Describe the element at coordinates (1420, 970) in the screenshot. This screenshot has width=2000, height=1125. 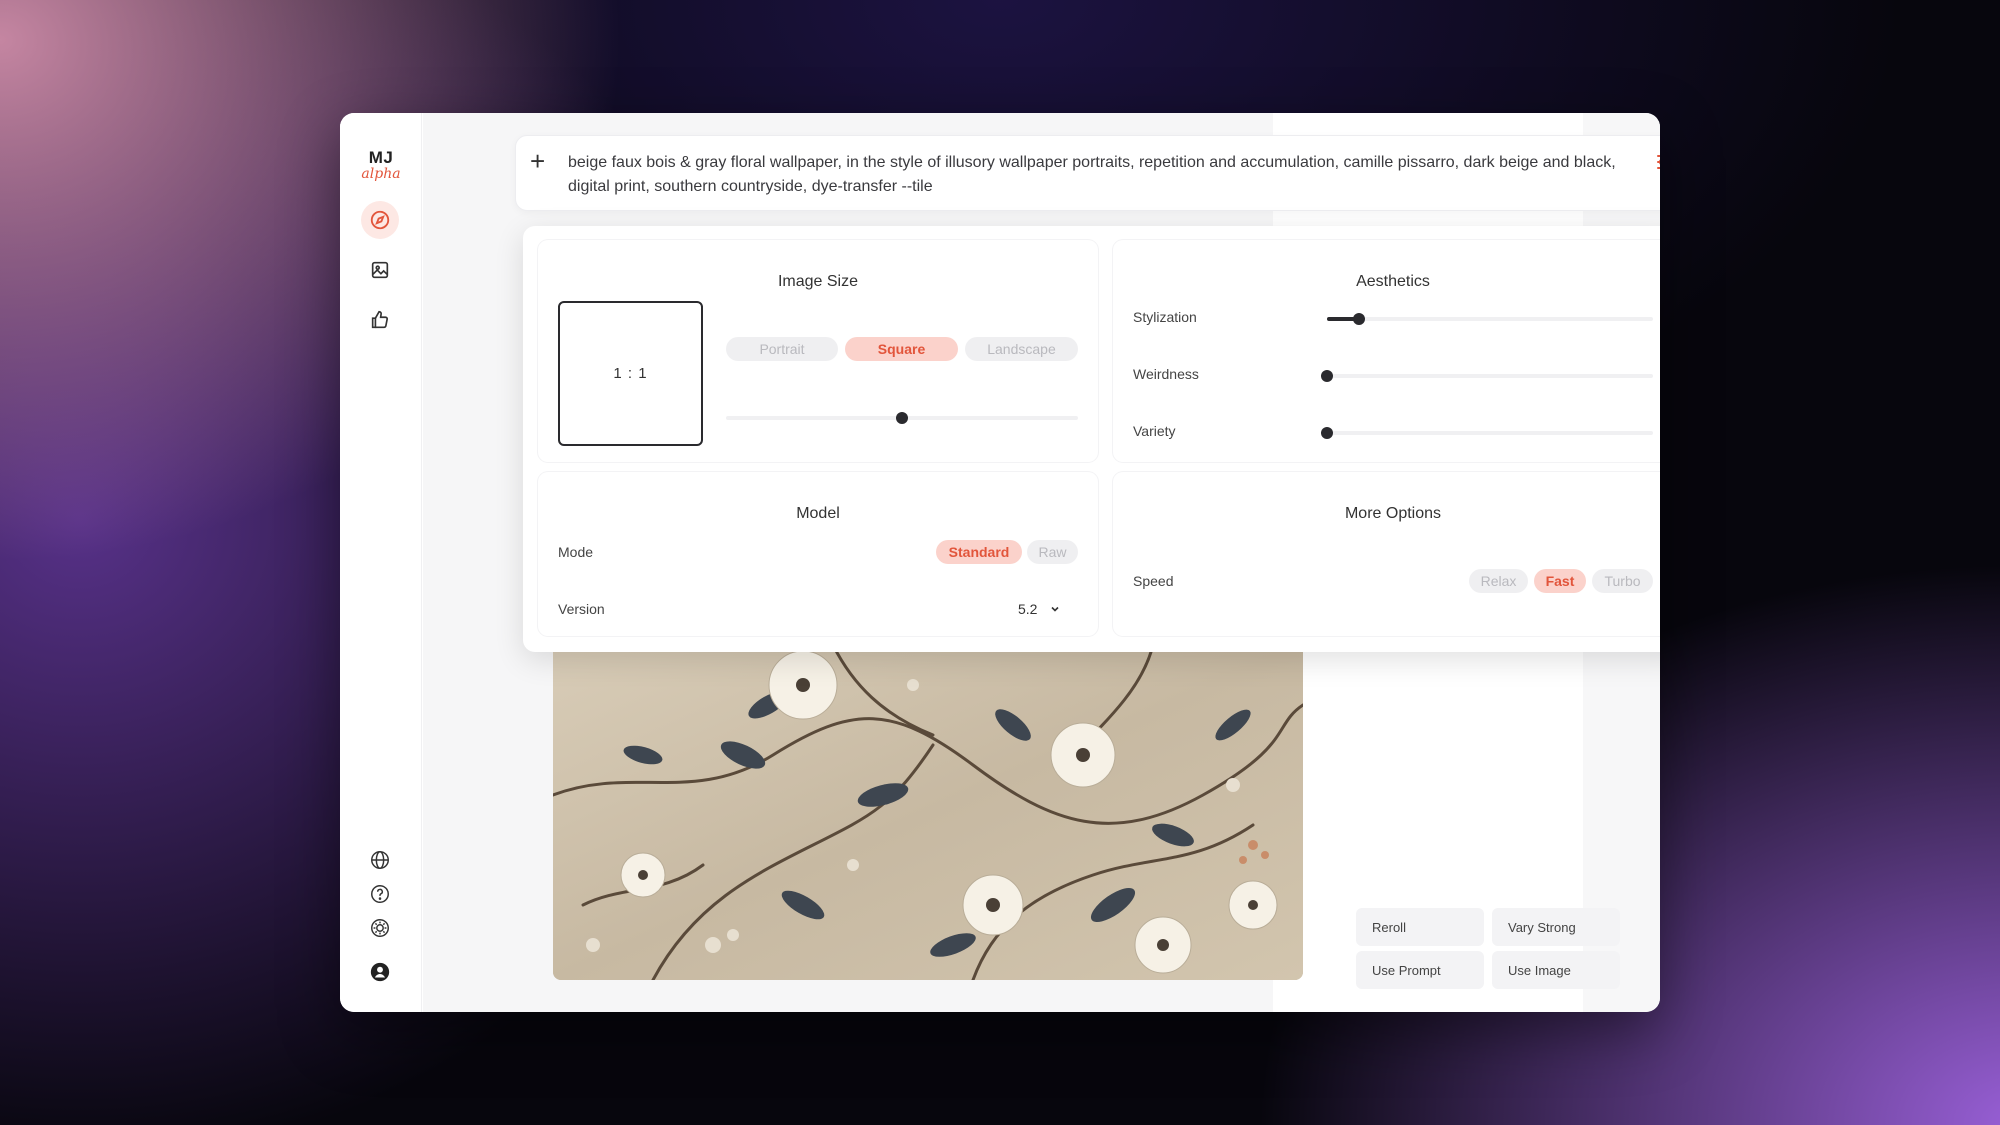
I see `use-prompt-button: Use Prompt` at that location.